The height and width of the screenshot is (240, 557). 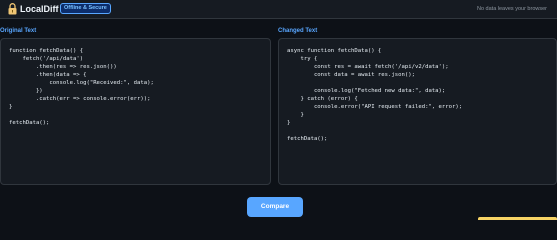 What do you see at coordinates (517, 218) in the screenshot?
I see `bottom-accent-bar` at bounding box center [517, 218].